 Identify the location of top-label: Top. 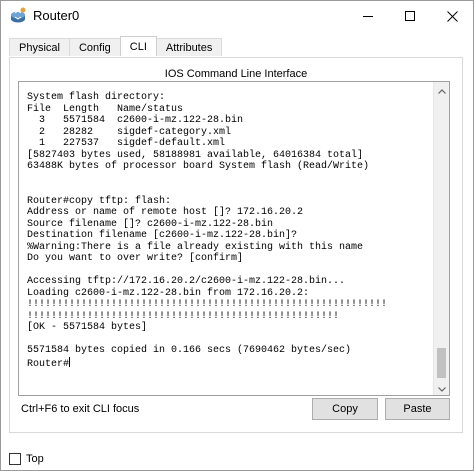
(35, 459).